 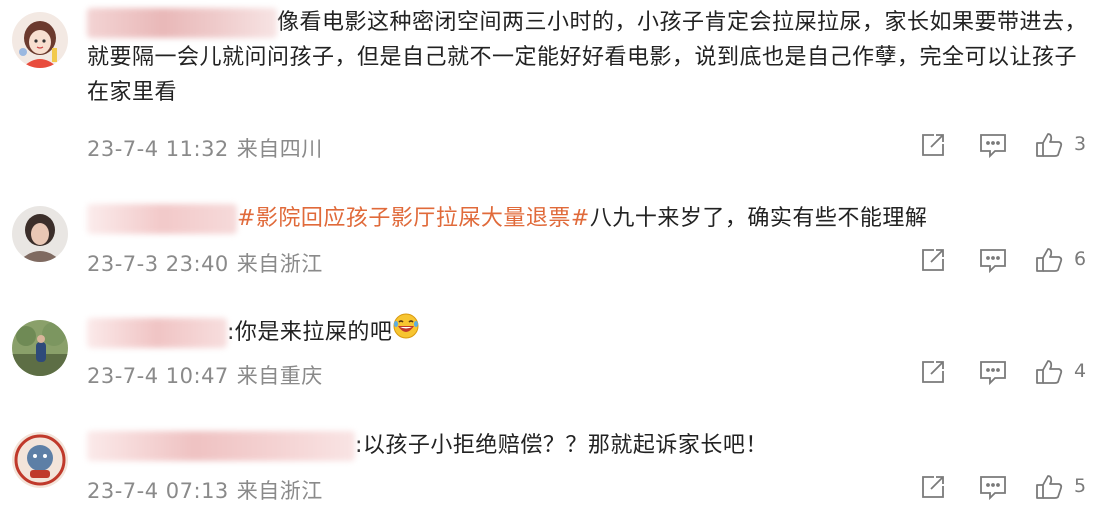 I want to click on comment-date: 23-7-4 10:47, so click(x=158, y=376).